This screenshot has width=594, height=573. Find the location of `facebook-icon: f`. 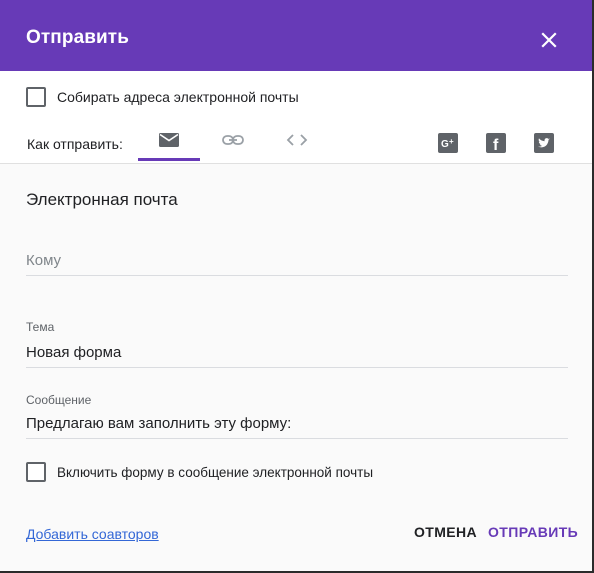

facebook-icon: f is located at coordinates (496, 145).